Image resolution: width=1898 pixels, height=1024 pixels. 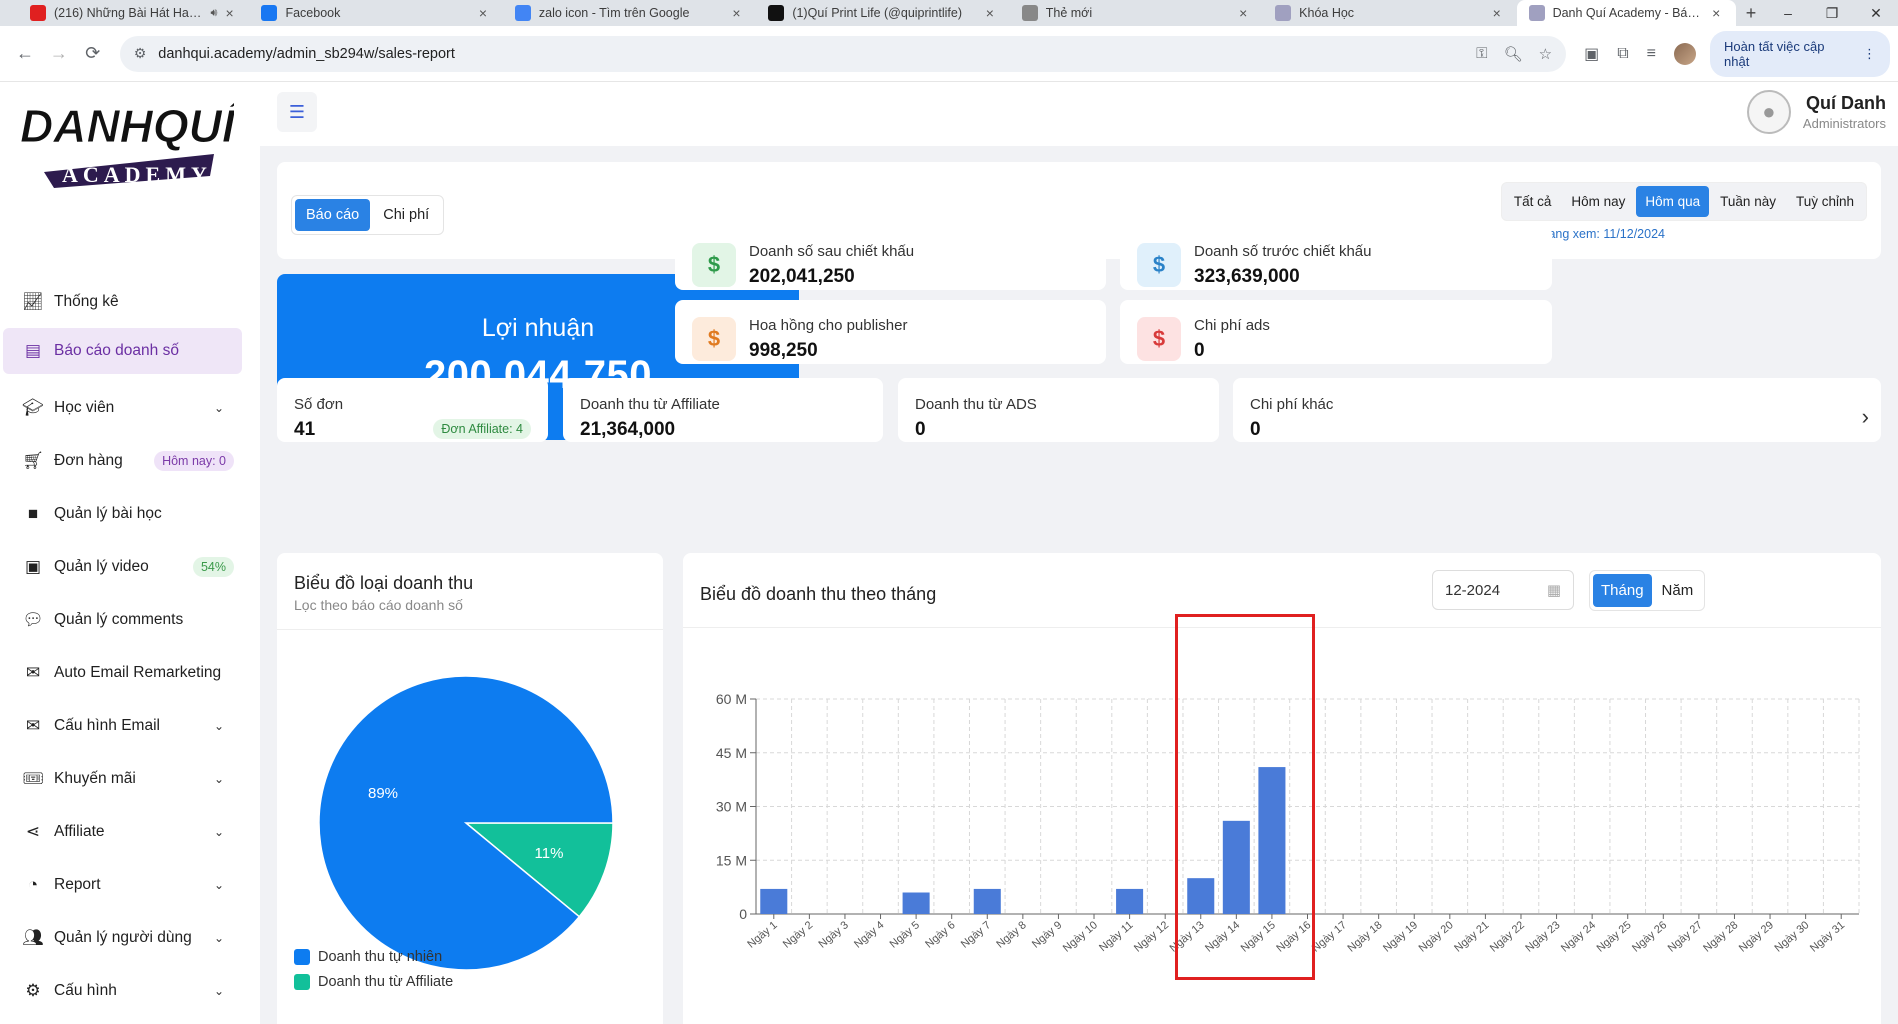 I want to click on summary-card: Chi phí khác 0 ›, so click(x=1557, y=410).